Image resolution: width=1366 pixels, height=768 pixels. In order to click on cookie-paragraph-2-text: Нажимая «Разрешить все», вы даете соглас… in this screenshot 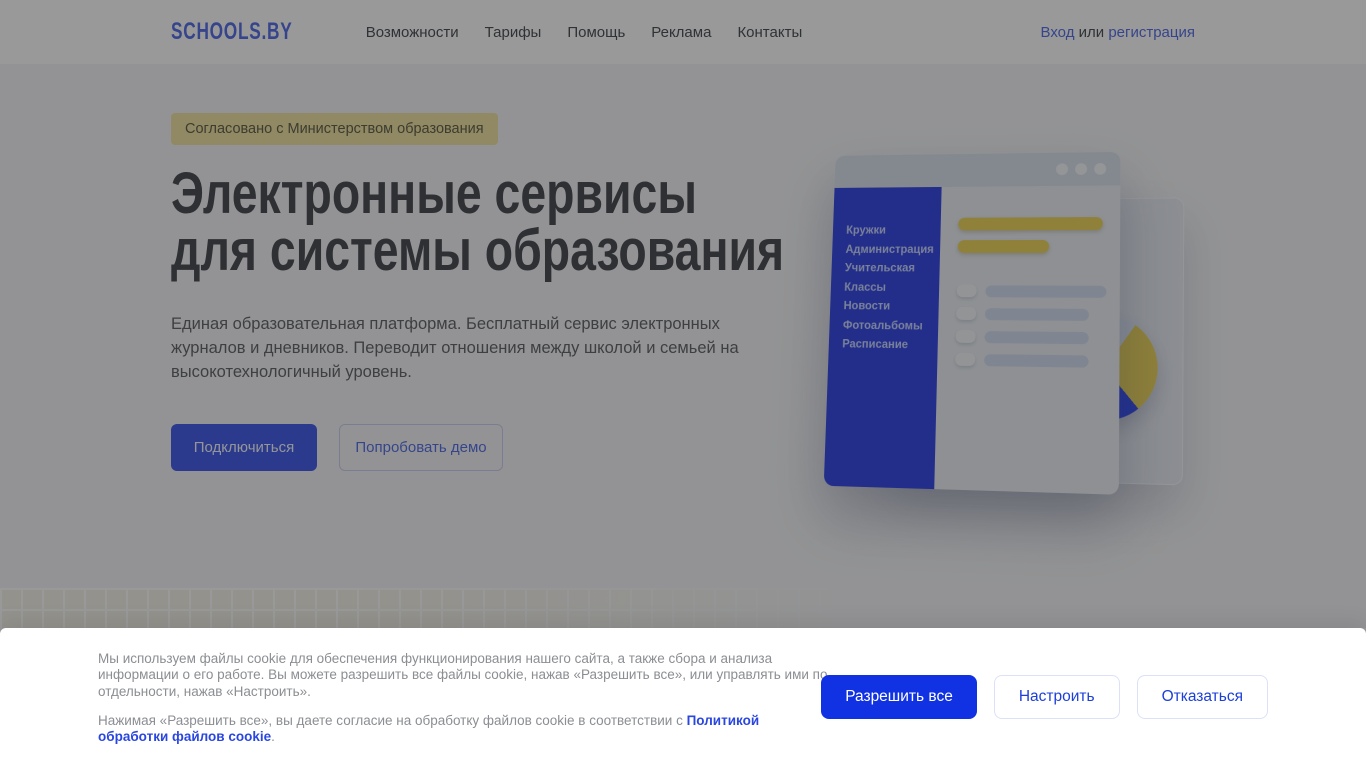, I will do `click(392, 720)`.